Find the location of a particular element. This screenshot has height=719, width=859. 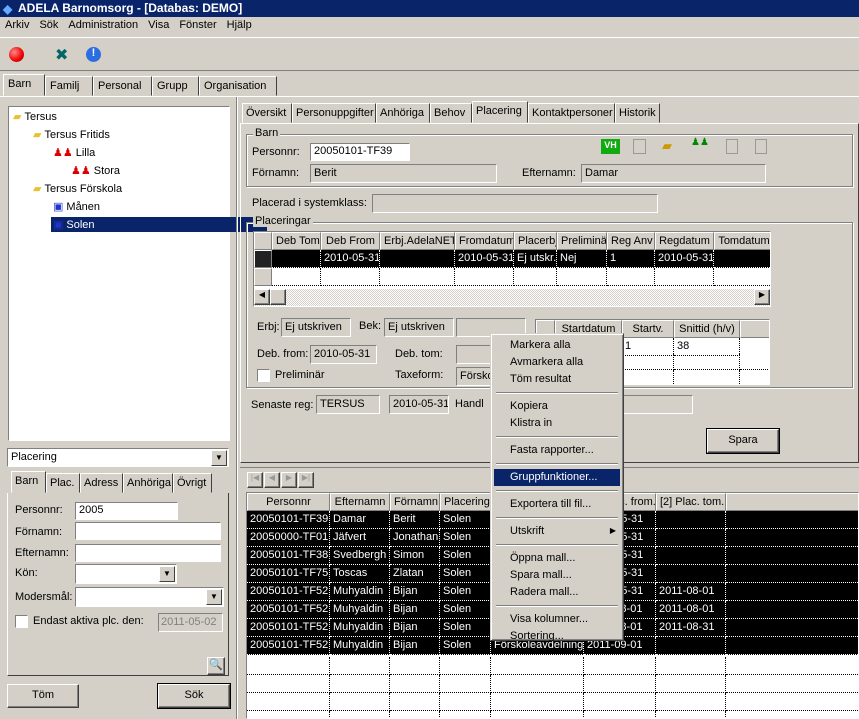

folder-icon: ▰ is located at coordinates (667, 146).